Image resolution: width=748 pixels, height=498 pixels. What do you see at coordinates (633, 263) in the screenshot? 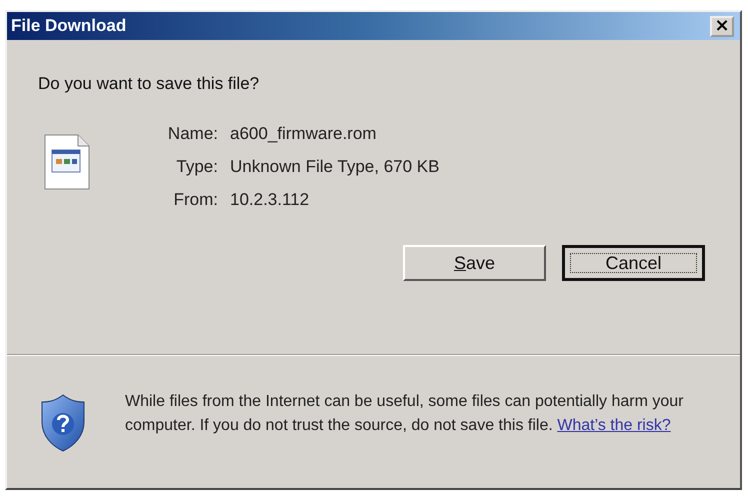
I see `cancel-button: Cancel` at bounding box center [633, 263].